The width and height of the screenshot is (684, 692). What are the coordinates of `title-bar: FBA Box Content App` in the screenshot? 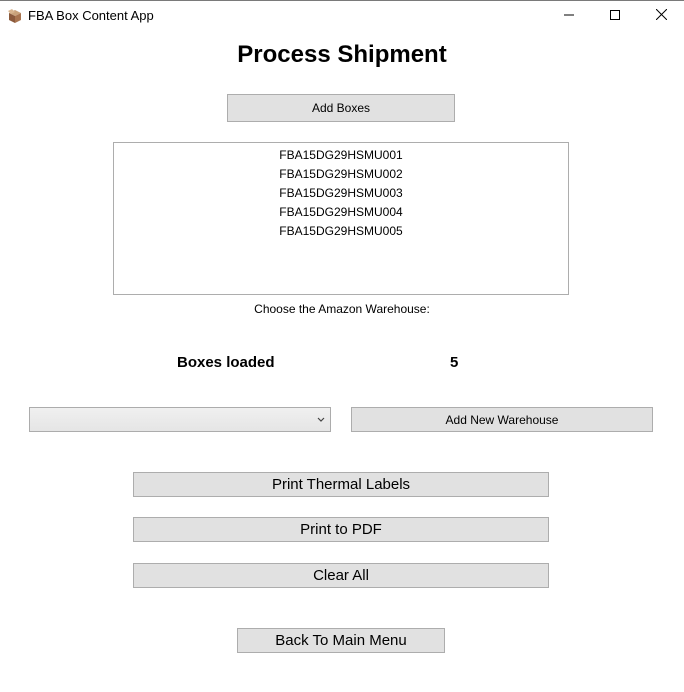 It's located at (342, 16).